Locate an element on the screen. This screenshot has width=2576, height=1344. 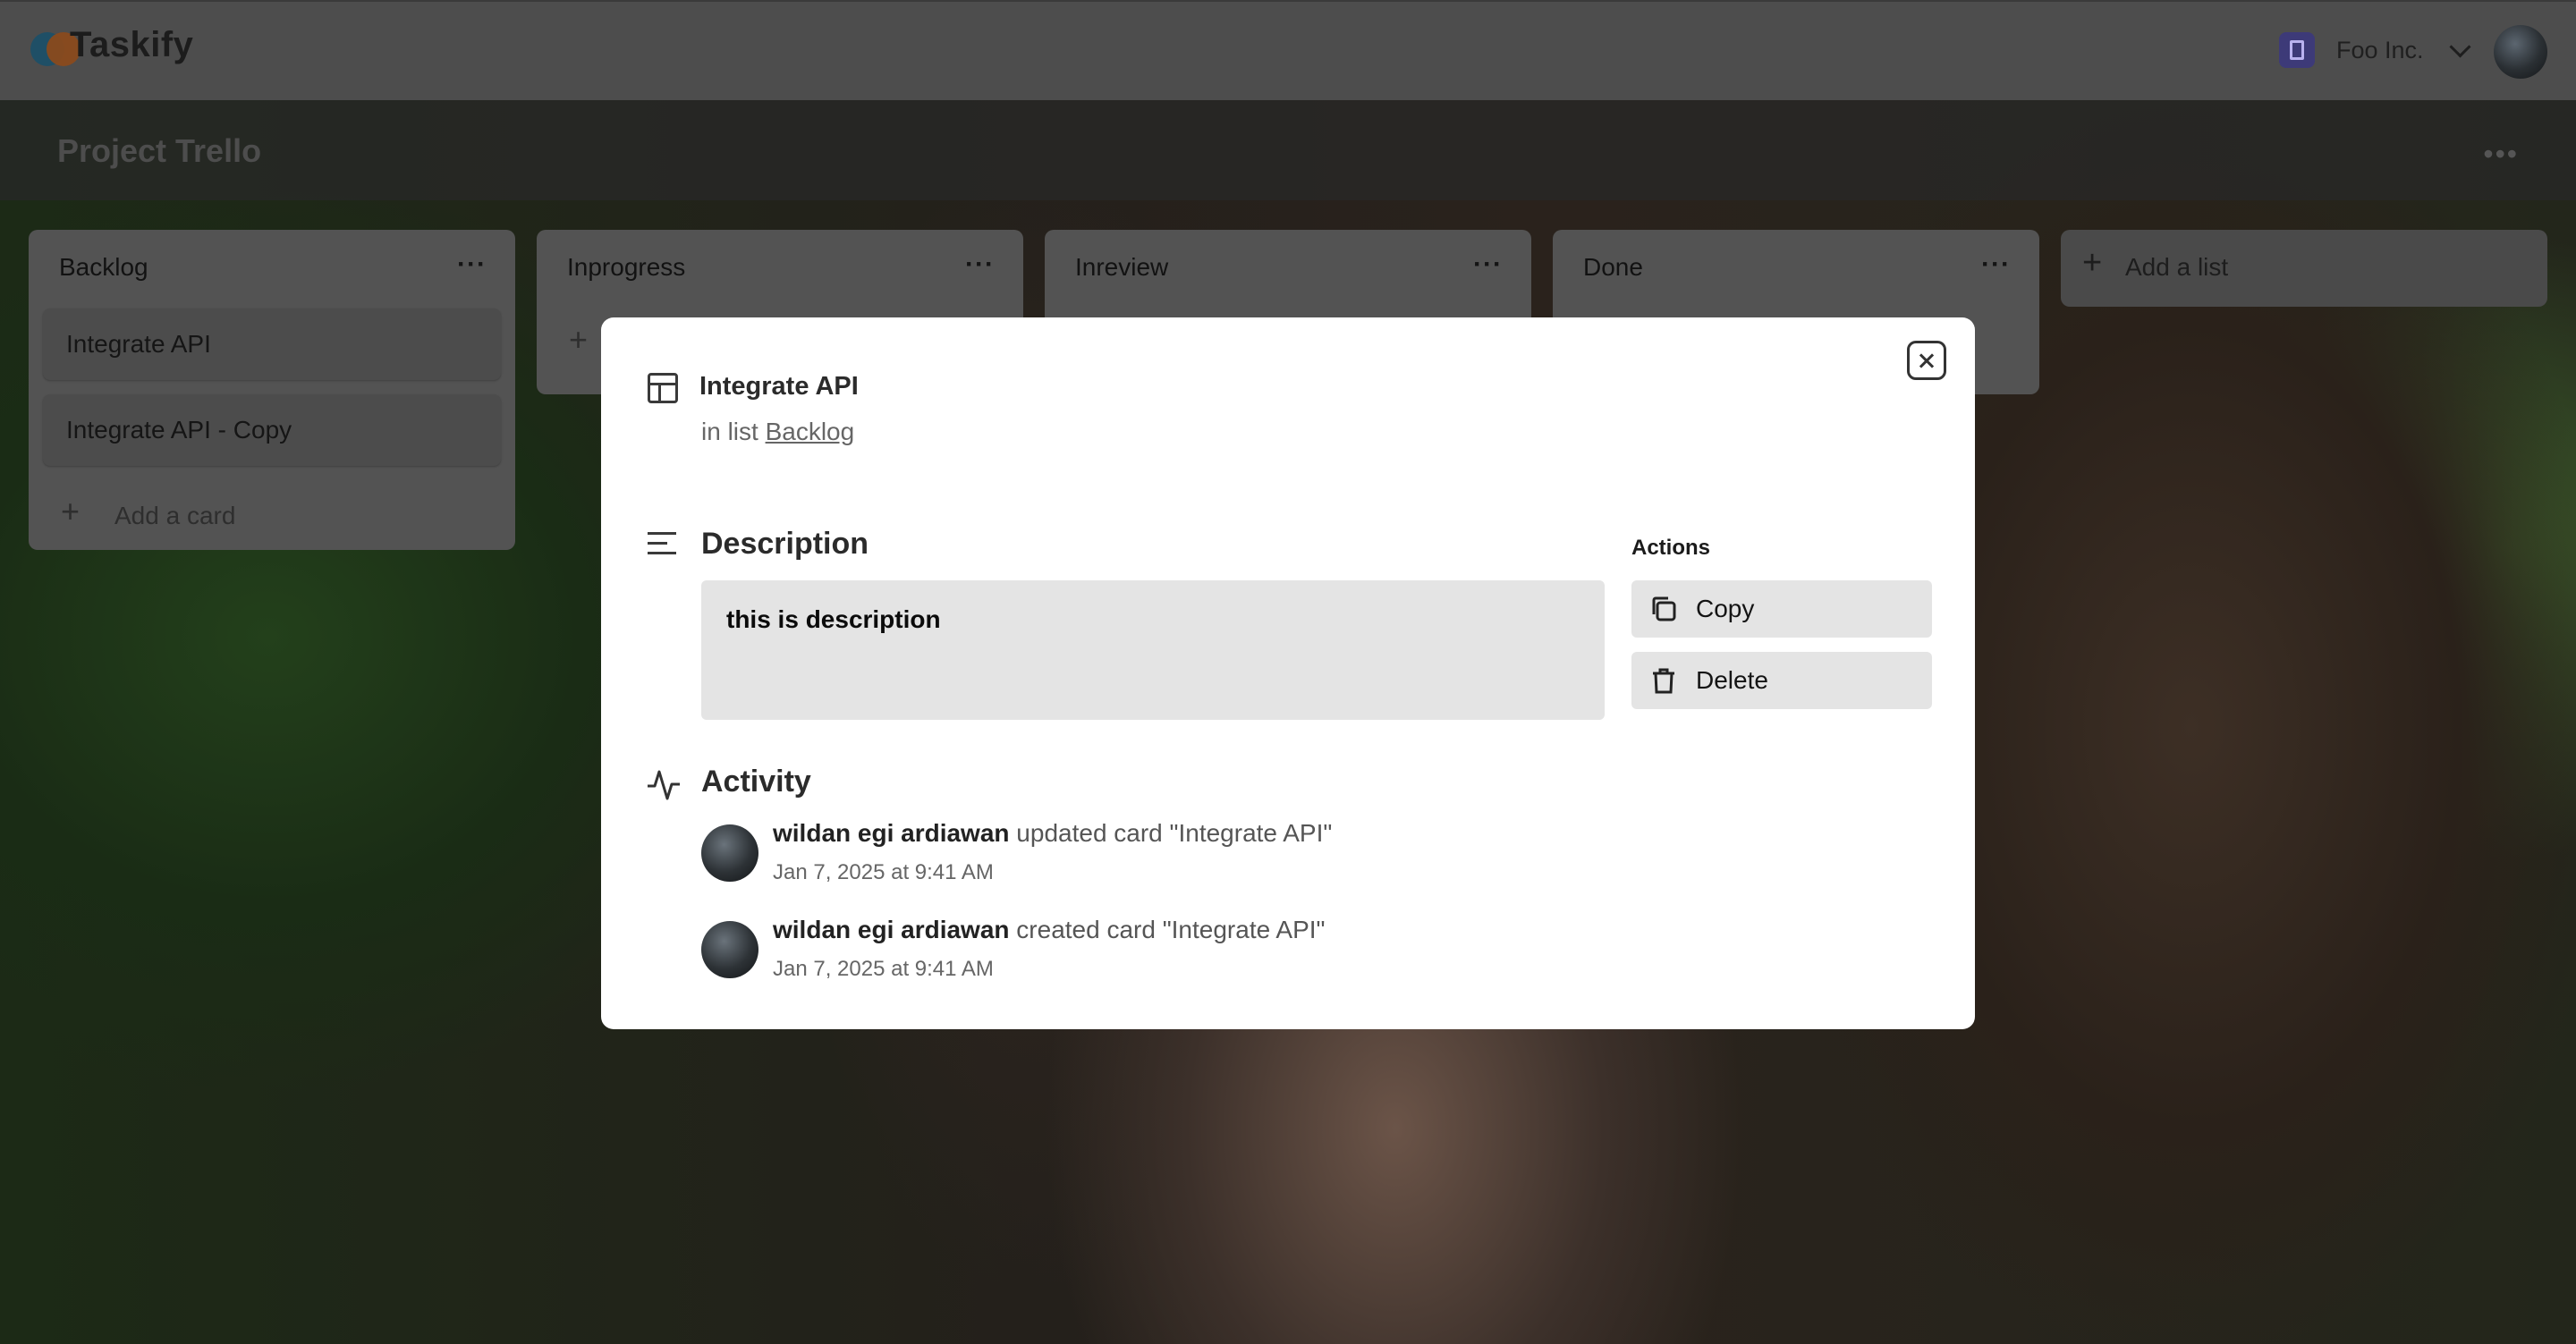
list-link: Backlog is located at coordinates (810, 431).